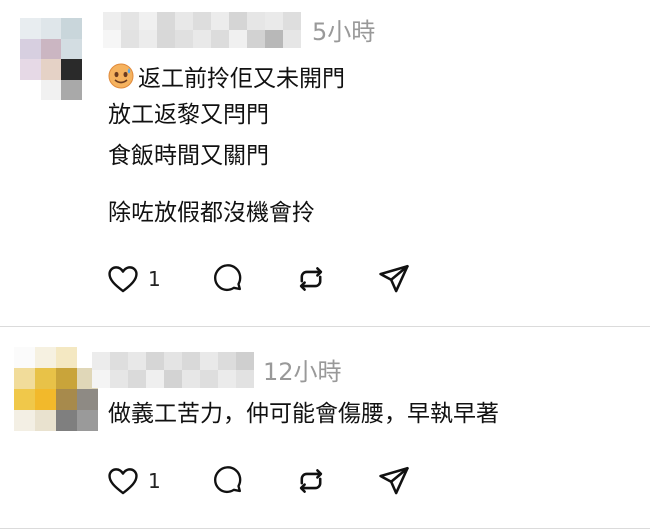 This screenshot has height=532, width=650. What do you see at coordinates (188, 115) in the screenshot?
I see `comment-text-line-2: 放工返黎又閂門` at bounding box center [188, 115].